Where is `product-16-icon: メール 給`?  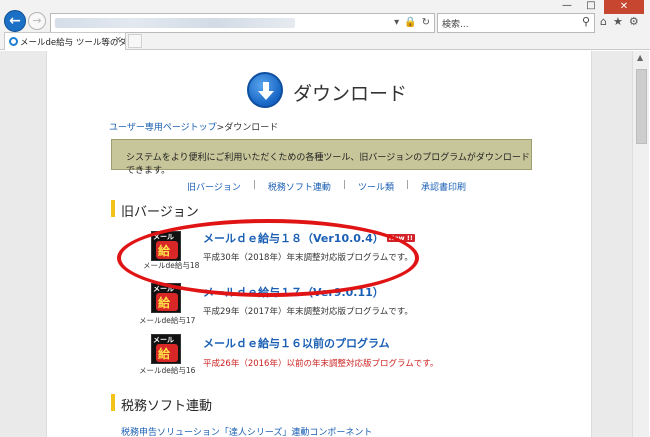 product-16-icon: メール 給 is located at coordinates (166, 349).